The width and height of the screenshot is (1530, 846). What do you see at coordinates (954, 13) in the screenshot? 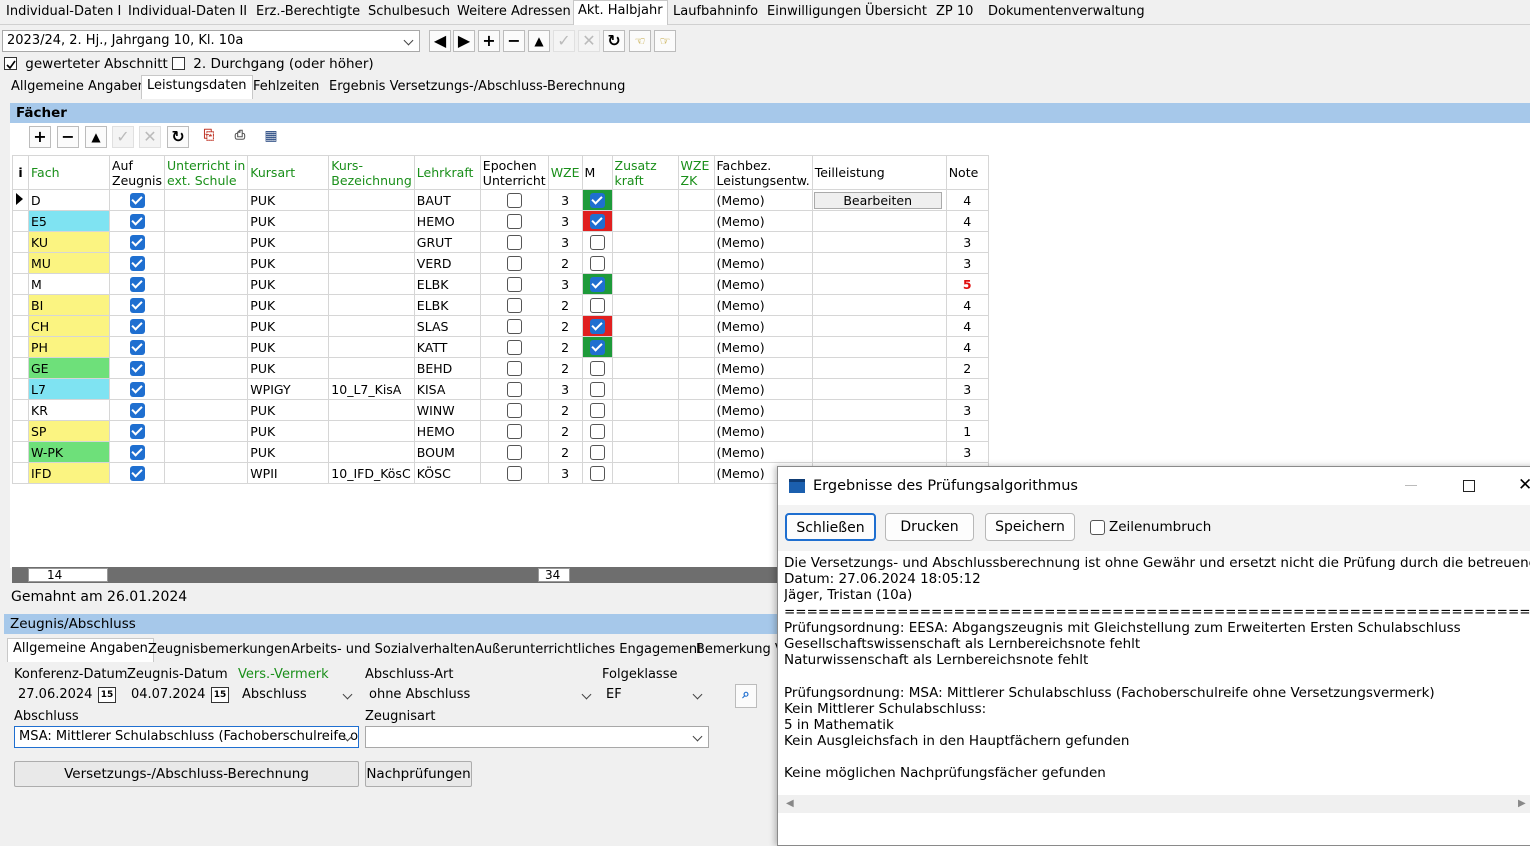
I see `tab-zp10: ZP 10` at bounding box center [954, 13].